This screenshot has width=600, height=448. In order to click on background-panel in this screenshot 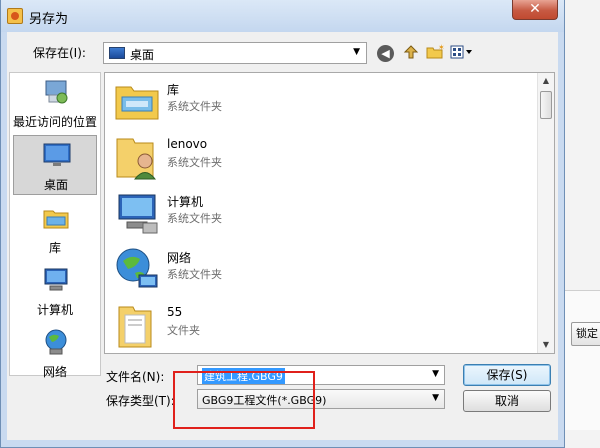, I will do `click(582, 360)`.